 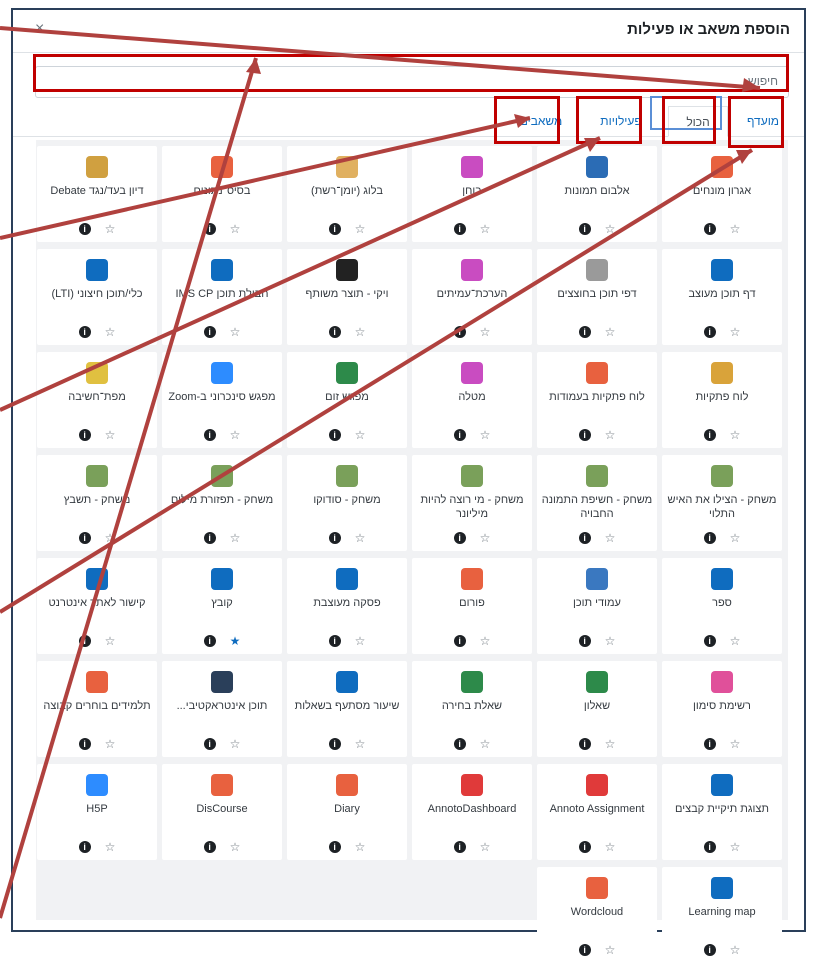 What do you see at coordinates (97, 812) in the screenshot?
I see `activity-card: #2d8cffH5Pi☆` at bounding box center [97, 812].